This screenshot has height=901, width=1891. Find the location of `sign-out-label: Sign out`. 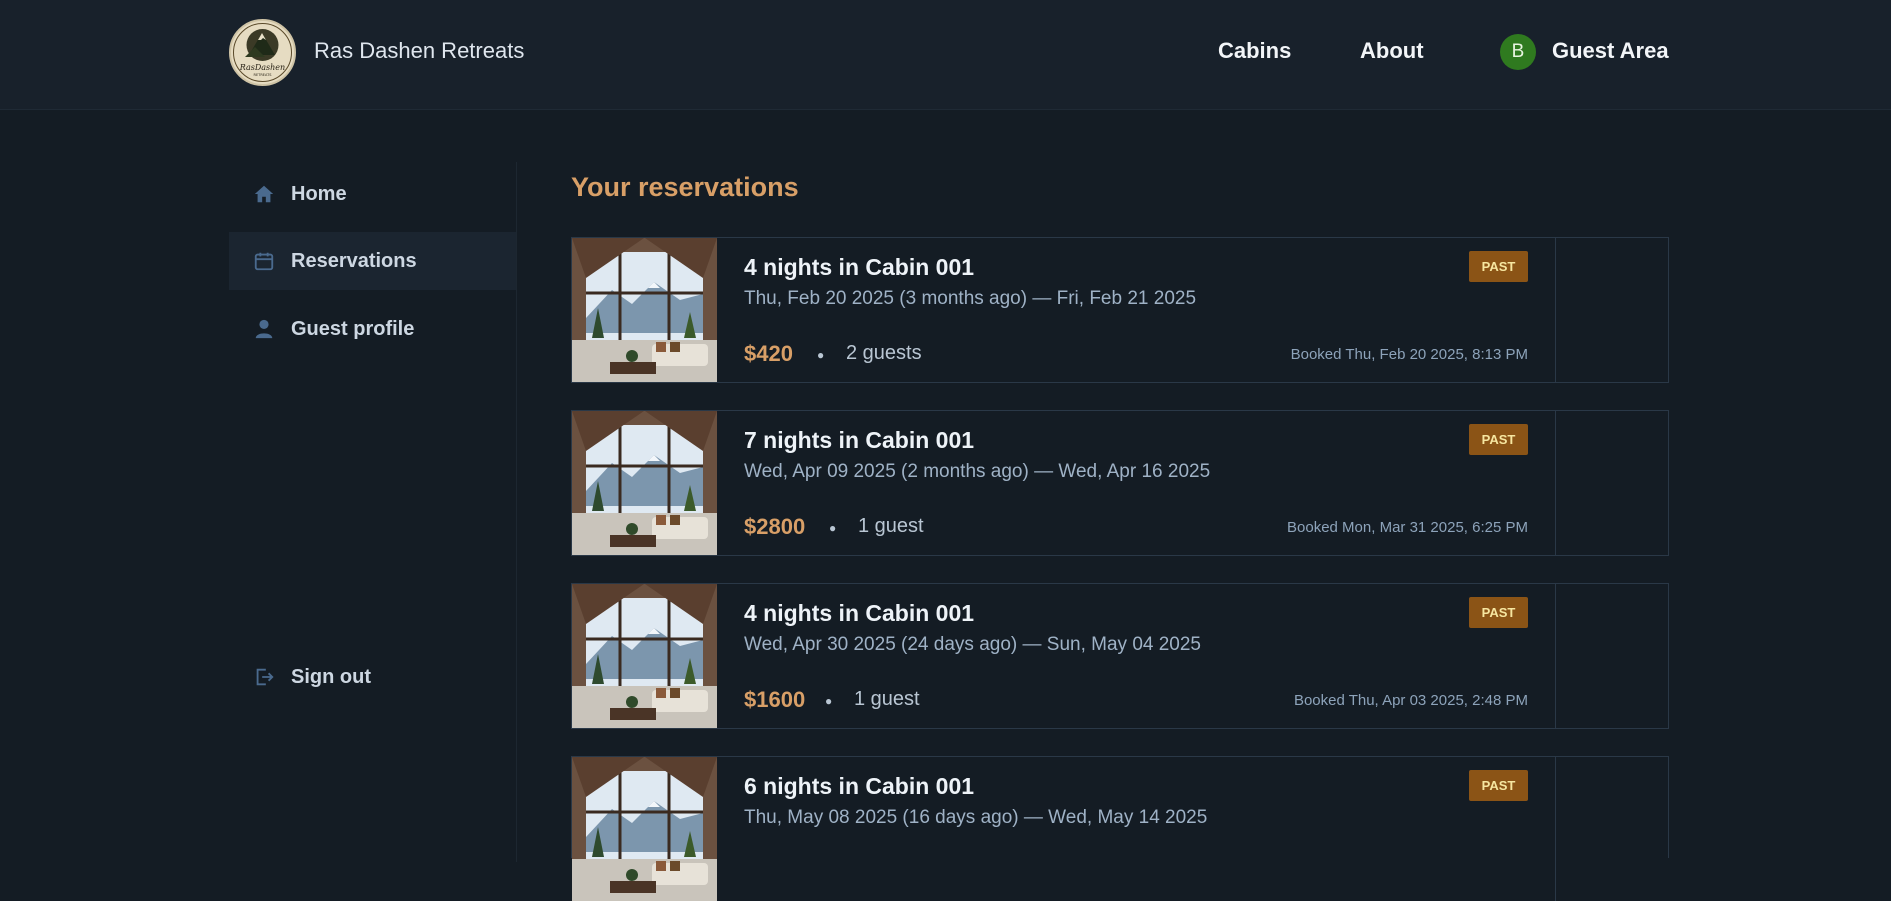

sign-out-label: Sign out is located at coordinates (331, 677).